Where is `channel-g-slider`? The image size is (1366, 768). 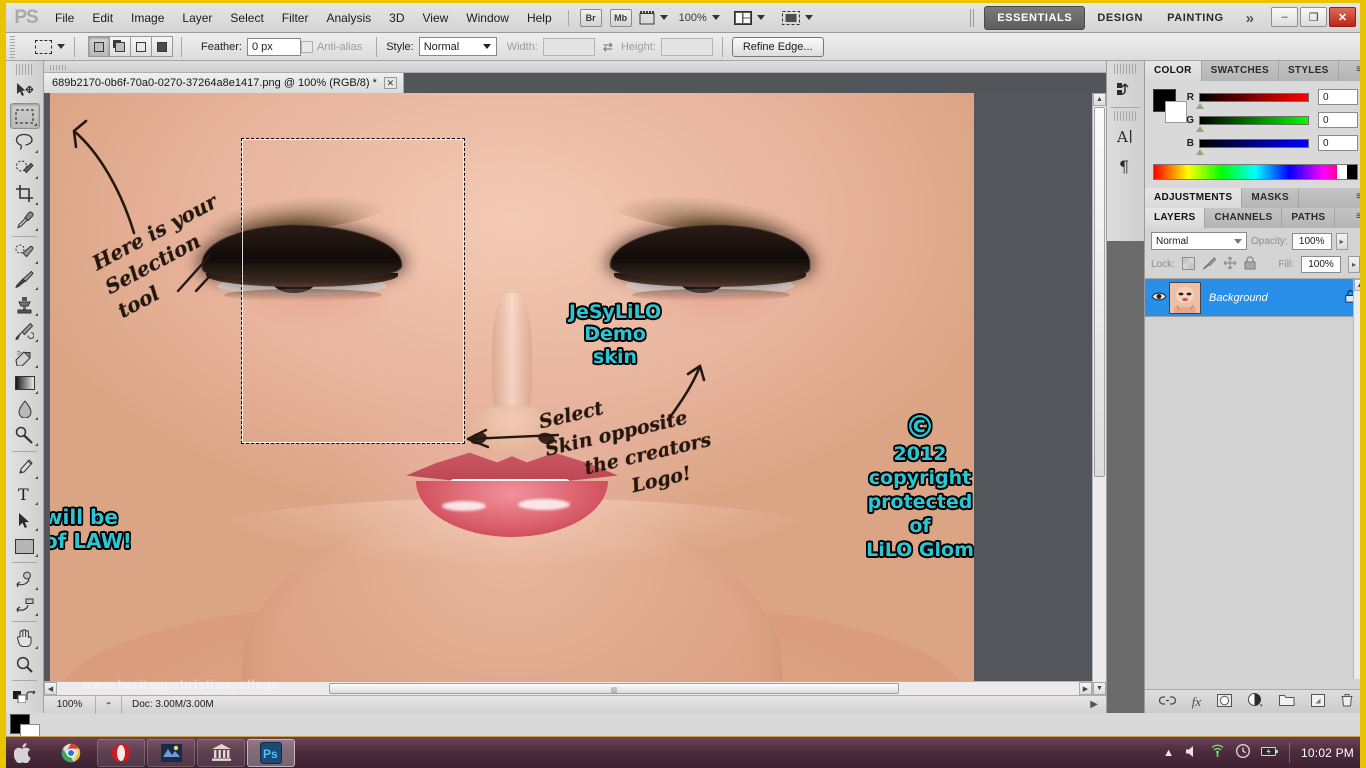 channel-g-slider is located at coordinates (1252, 123).